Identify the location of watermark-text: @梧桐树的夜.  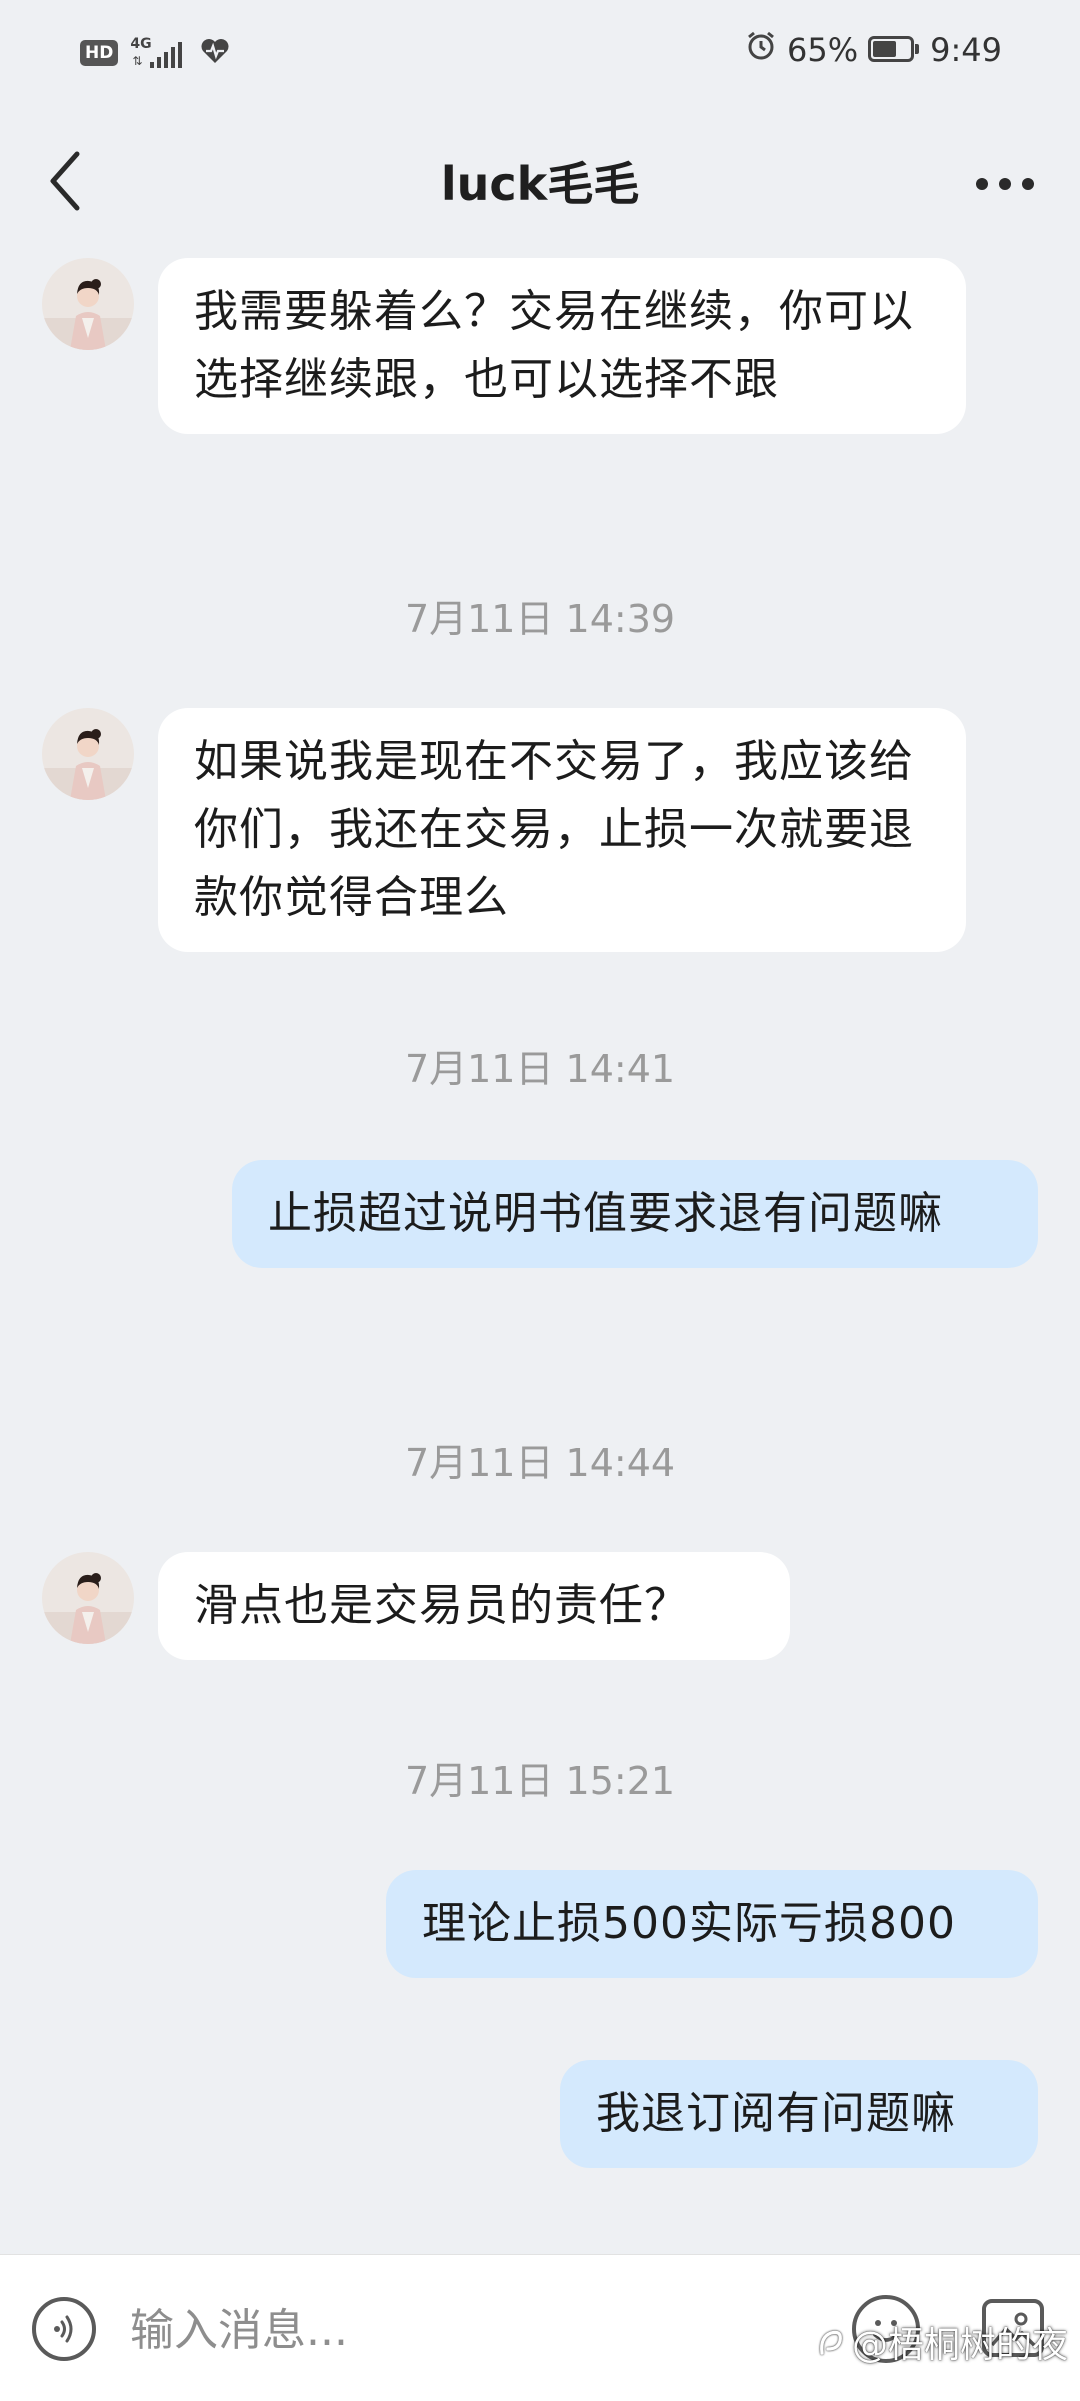
(959, 2345).